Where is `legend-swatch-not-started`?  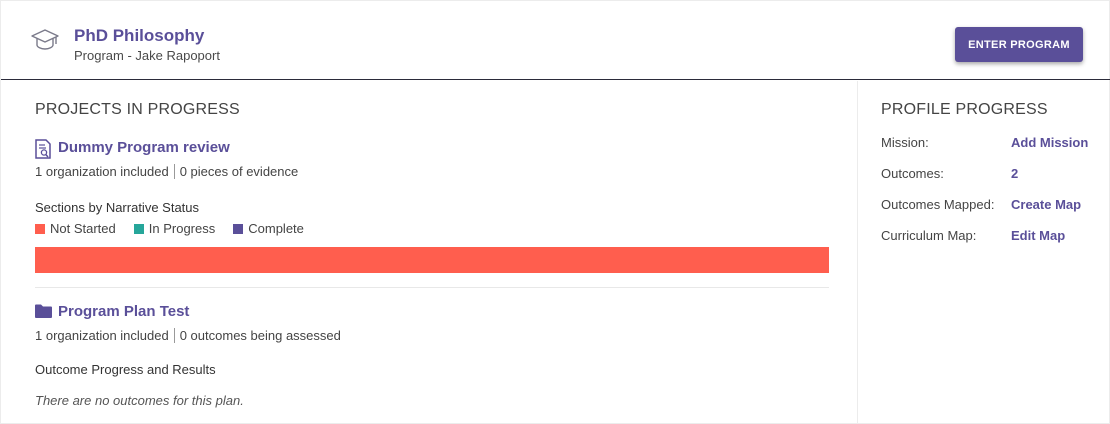
legend-swatch-not-started is located at coordinates (40, 228).